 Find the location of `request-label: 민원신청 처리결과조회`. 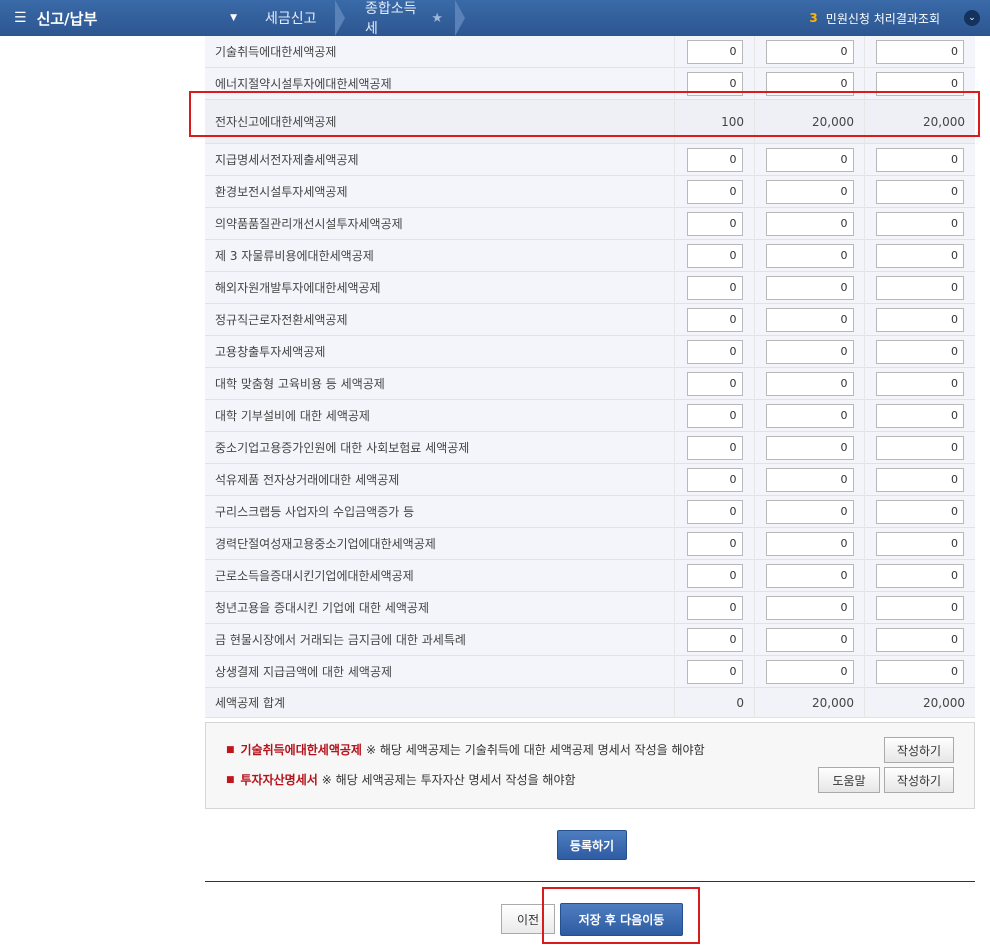

request-label: 민원신청 처리결과조회 is located at coordinates (882, 18).